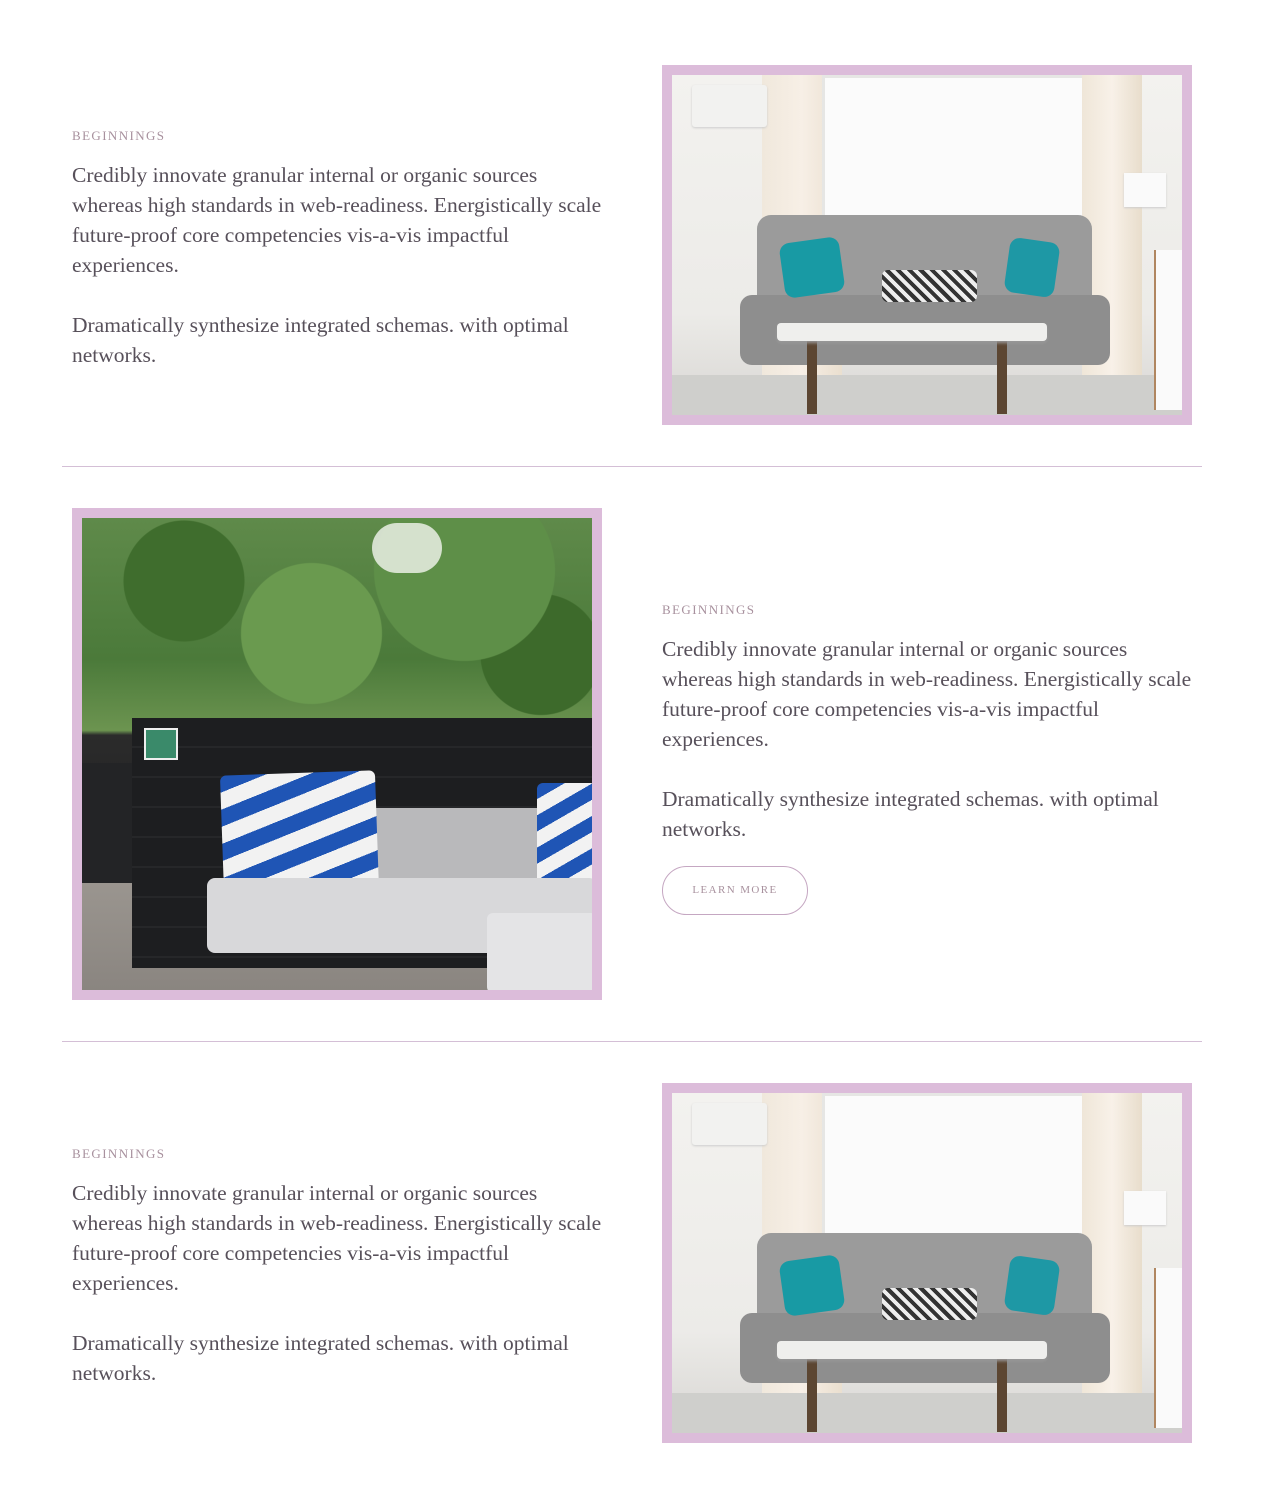 The image size is (1262, 1496). I want to click on patio-sofa-image, so click(337, 754).